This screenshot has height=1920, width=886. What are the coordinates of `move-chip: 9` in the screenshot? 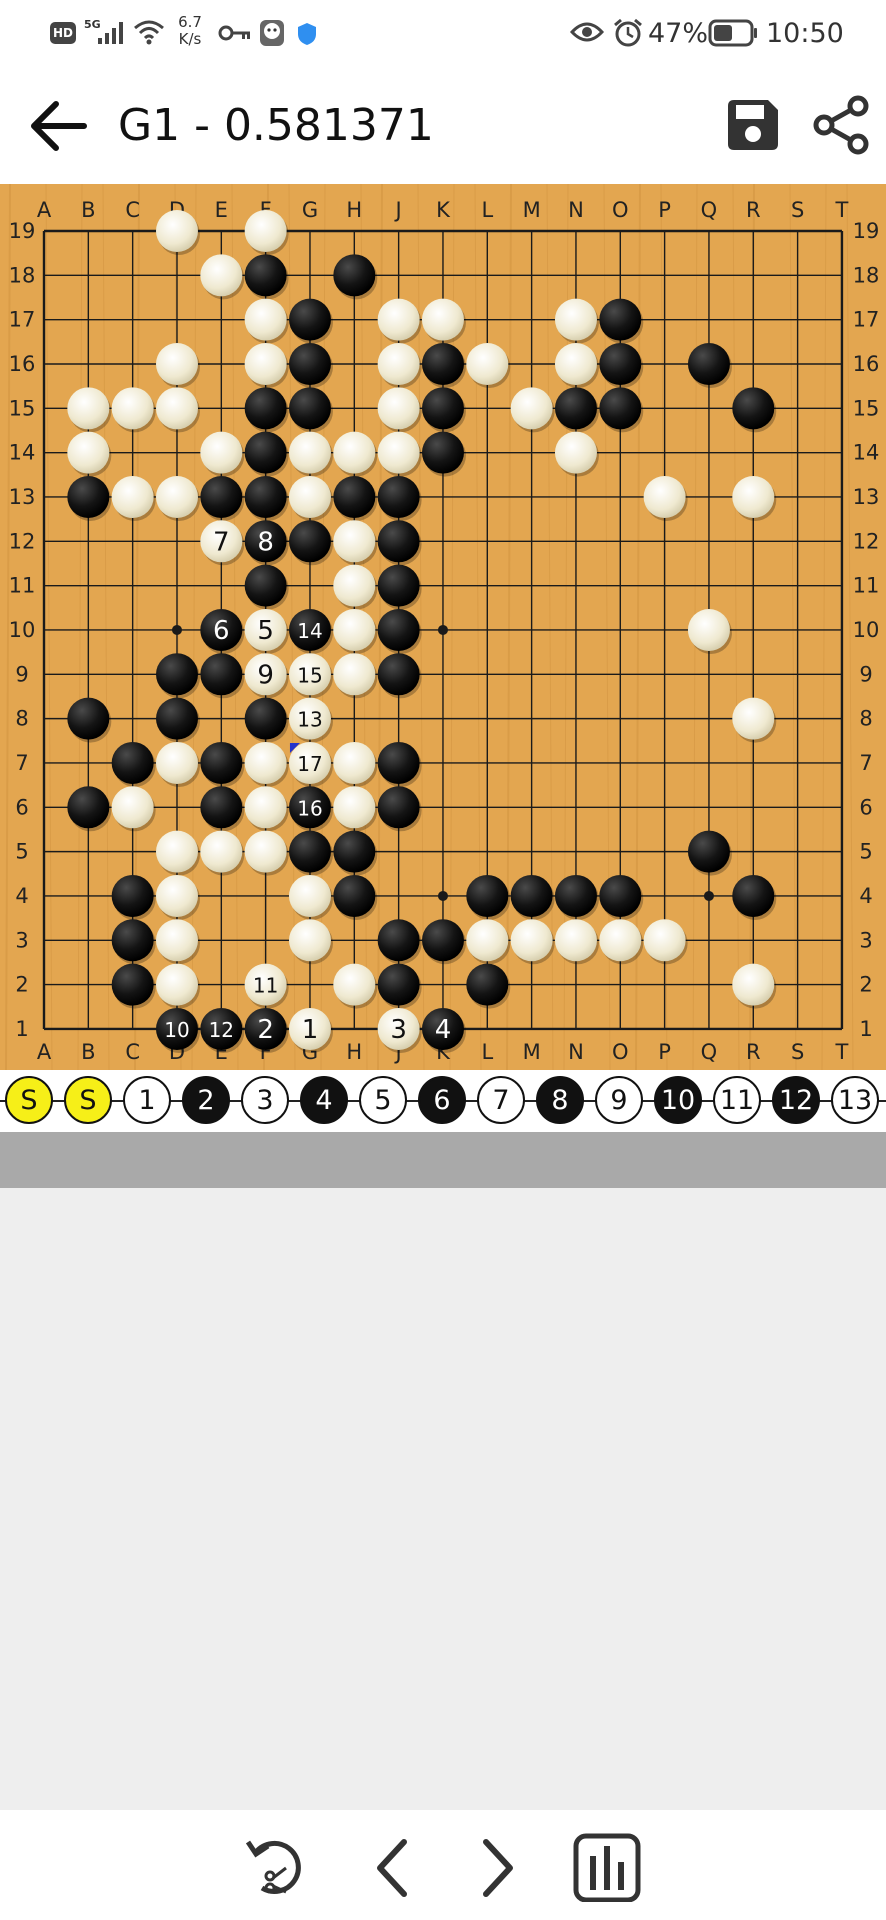 It's located at (619, 1100).